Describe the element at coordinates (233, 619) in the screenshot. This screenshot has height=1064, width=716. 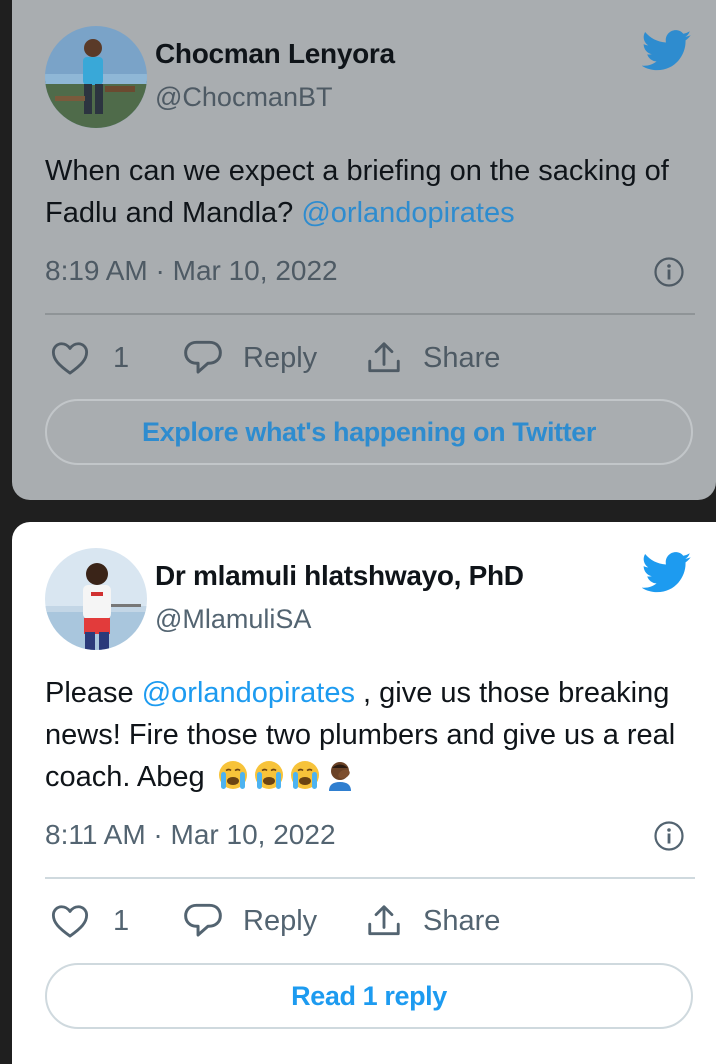
I see `author-handle: @MlamuliSA` at that location.